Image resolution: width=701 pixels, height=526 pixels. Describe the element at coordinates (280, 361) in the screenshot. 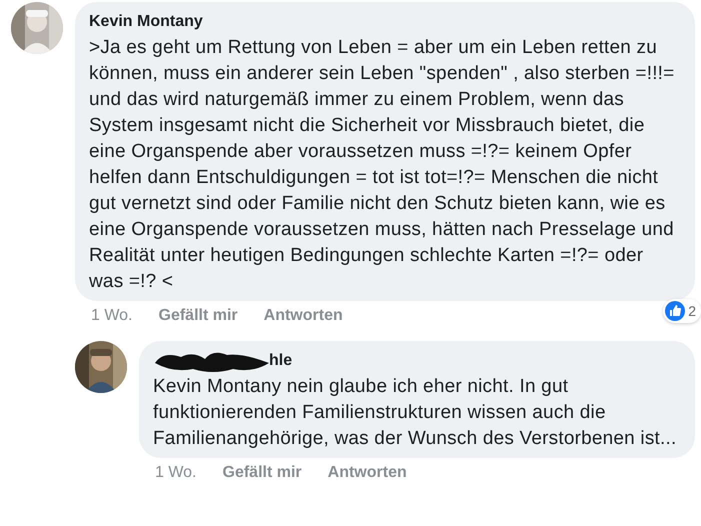

I see `author-name: hle` at that location.